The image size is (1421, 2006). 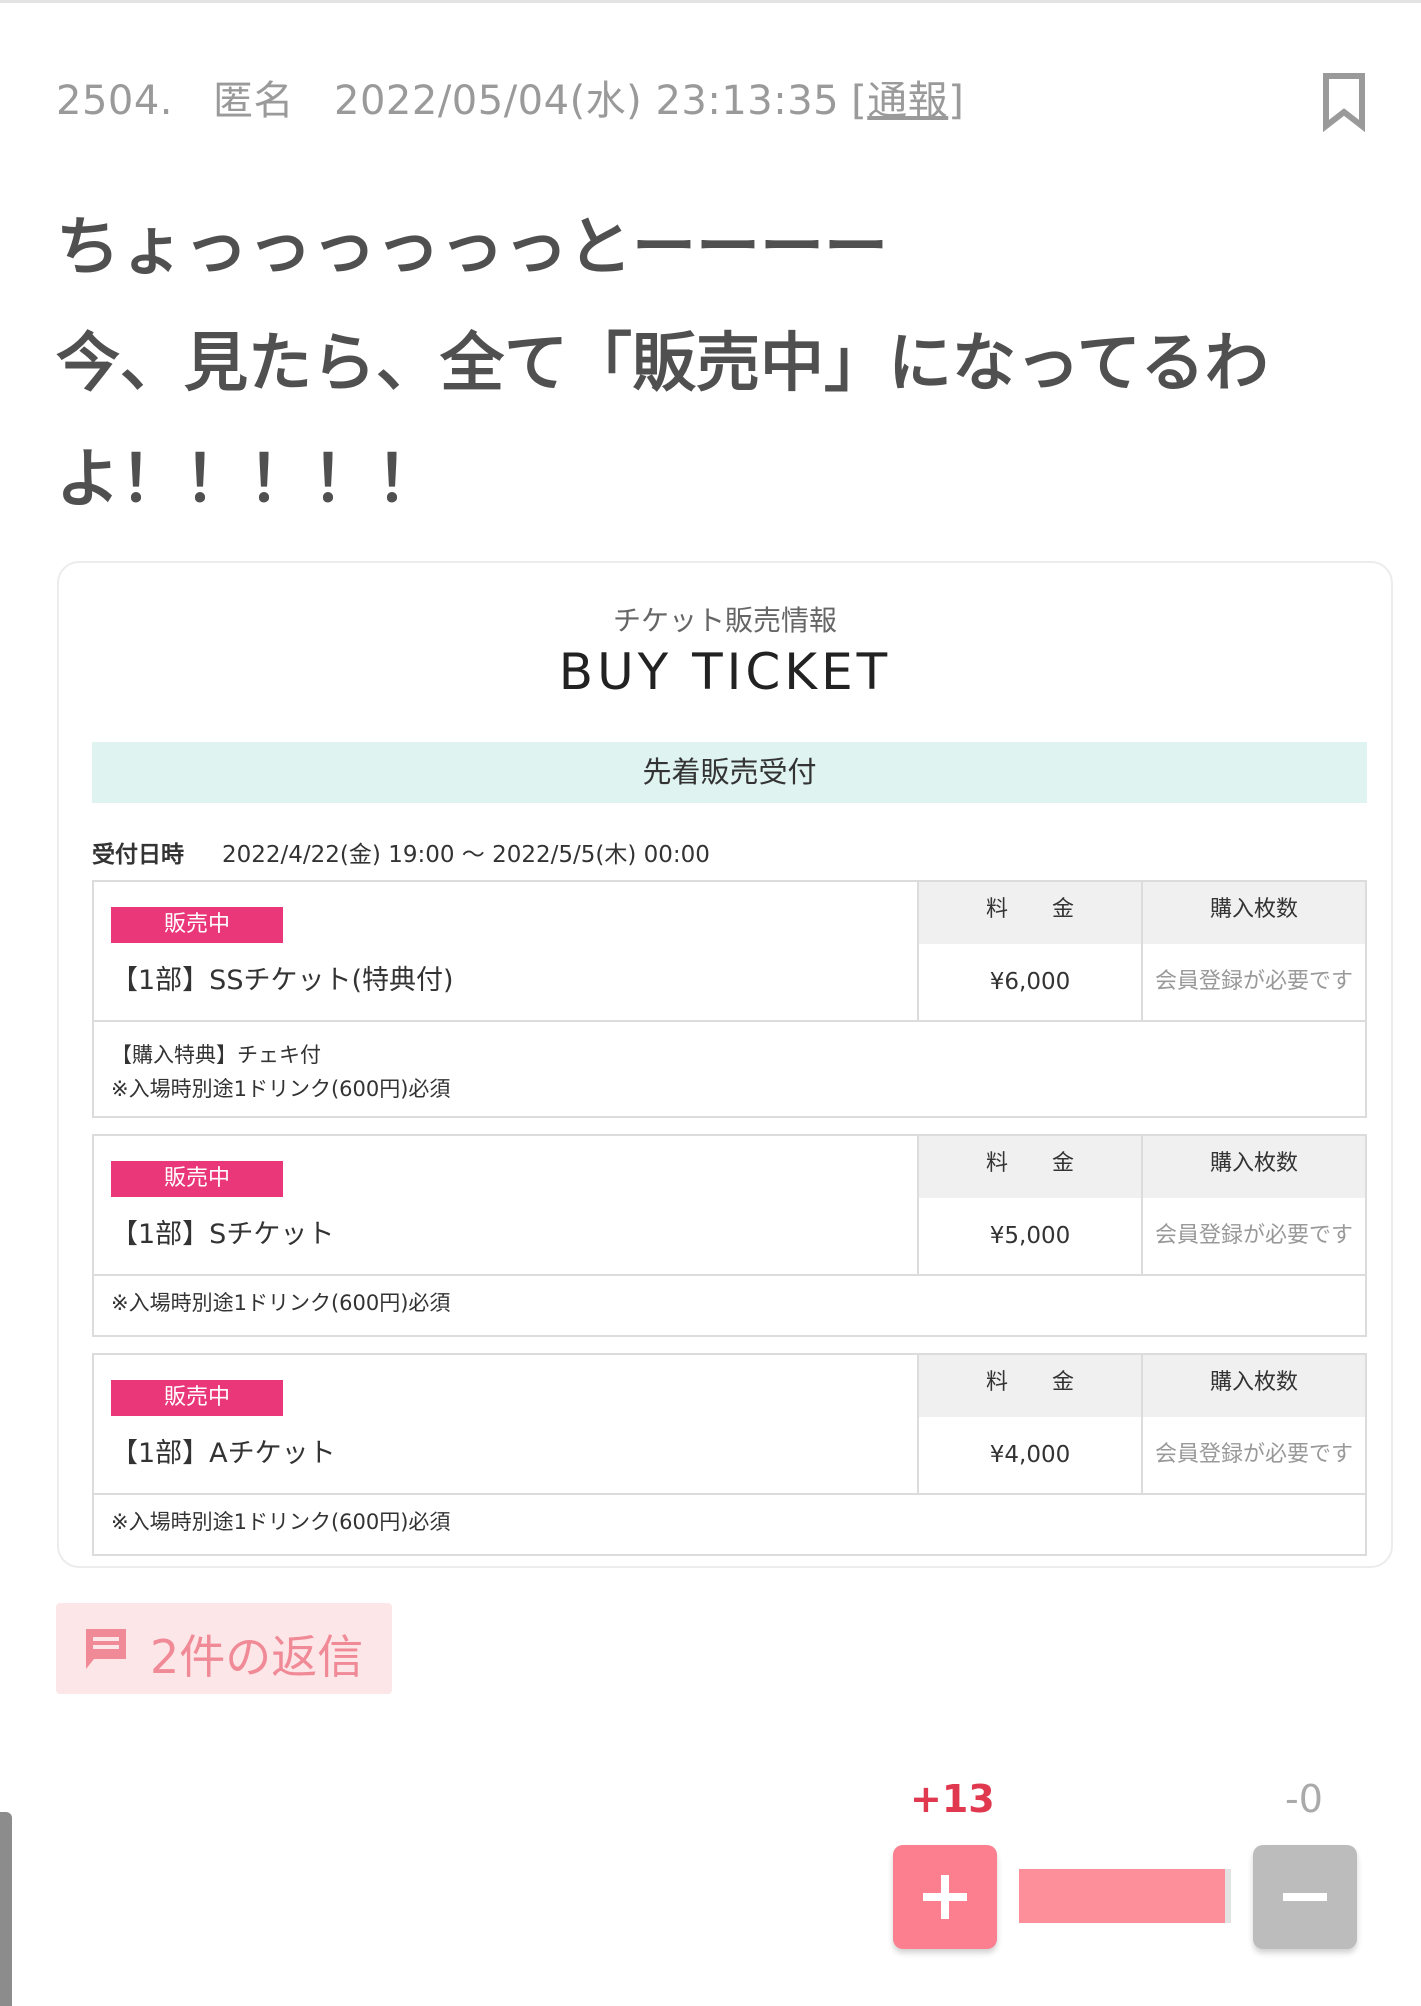 I want to click on vote-ratio-fill, so click(x=1122, y=1896).